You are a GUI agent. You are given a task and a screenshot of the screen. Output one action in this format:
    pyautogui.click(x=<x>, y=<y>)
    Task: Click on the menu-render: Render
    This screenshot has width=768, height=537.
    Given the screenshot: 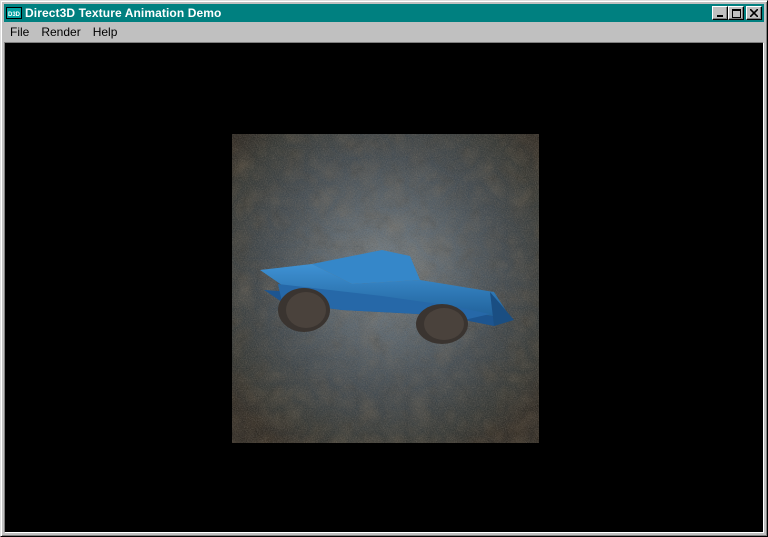 What is the action you would take?
    pyautogui.click(x=60, y=32)
    